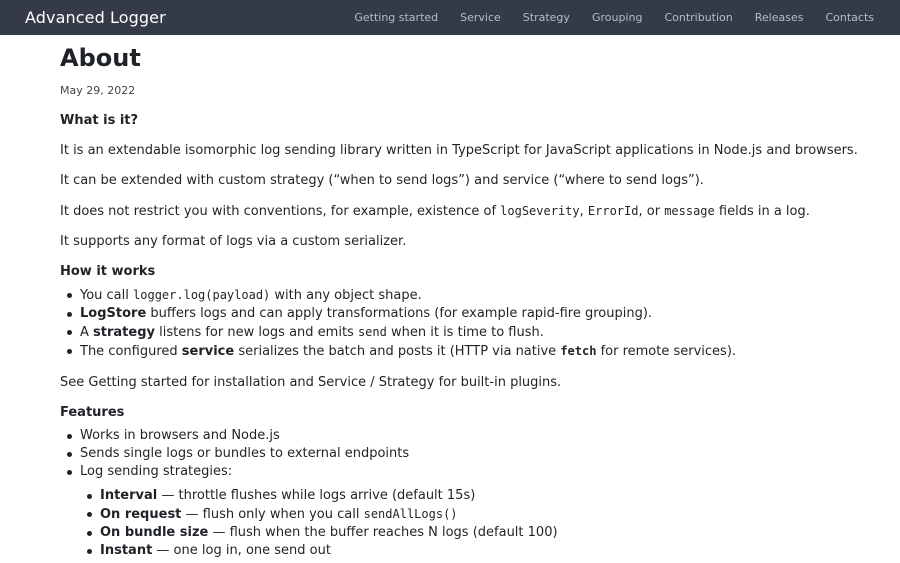 The image size is (900, 563). What do you see at coordinates (208, 351) in the screenshot?
I see `term-service: service` at bounding box center [208, 351].